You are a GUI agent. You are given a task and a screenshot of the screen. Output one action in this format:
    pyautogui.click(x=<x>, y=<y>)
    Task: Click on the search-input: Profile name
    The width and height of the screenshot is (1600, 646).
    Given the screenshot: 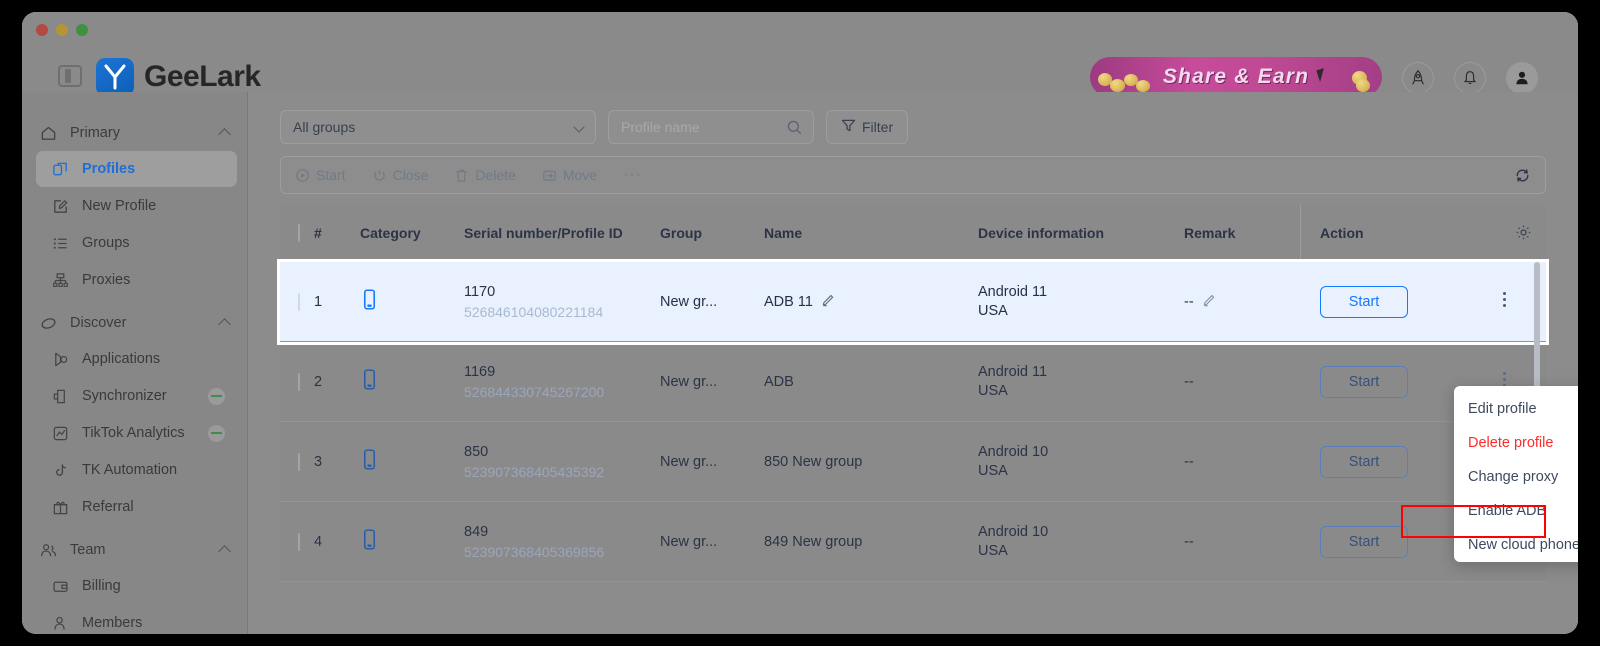 What is the action you would take?
    pyautogui.click(x=711, y=127)
    